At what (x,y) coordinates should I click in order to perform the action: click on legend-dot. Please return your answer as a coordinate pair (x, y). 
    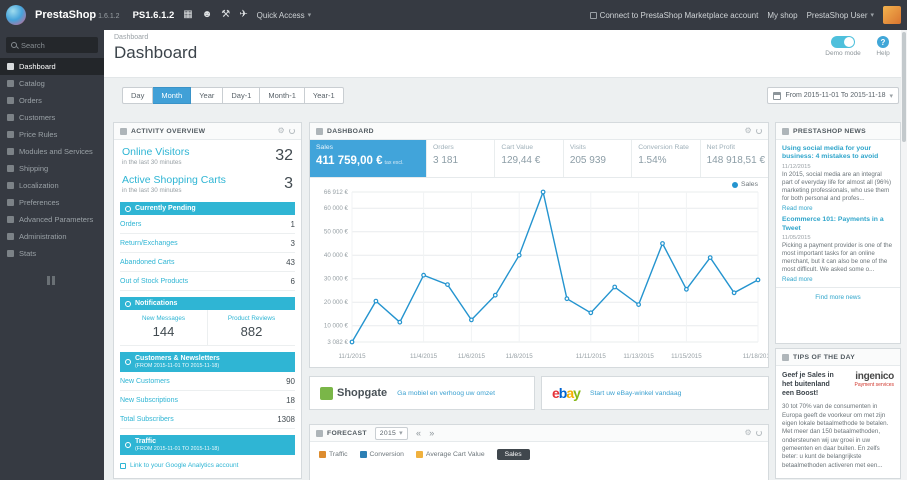
    Looking at the image, I should click on (734, 184).